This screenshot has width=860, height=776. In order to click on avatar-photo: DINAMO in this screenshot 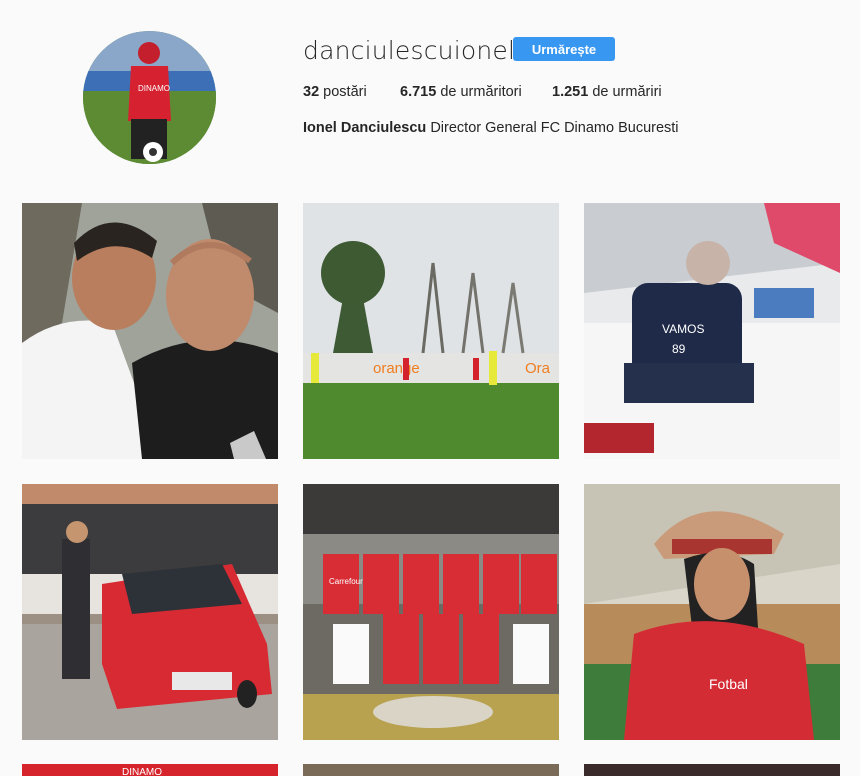, I will do `click(149, 97)`.